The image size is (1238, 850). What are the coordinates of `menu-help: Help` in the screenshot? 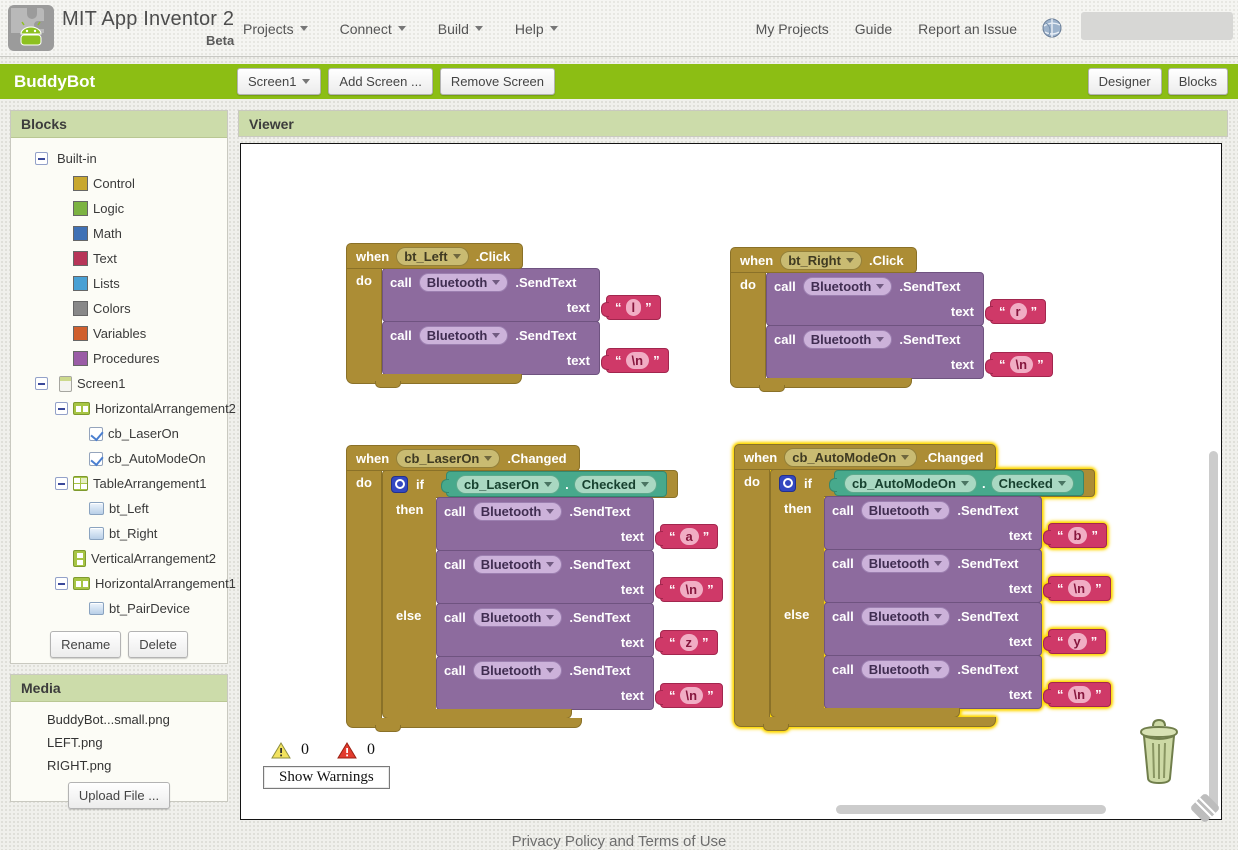 It's located at (536, 29).